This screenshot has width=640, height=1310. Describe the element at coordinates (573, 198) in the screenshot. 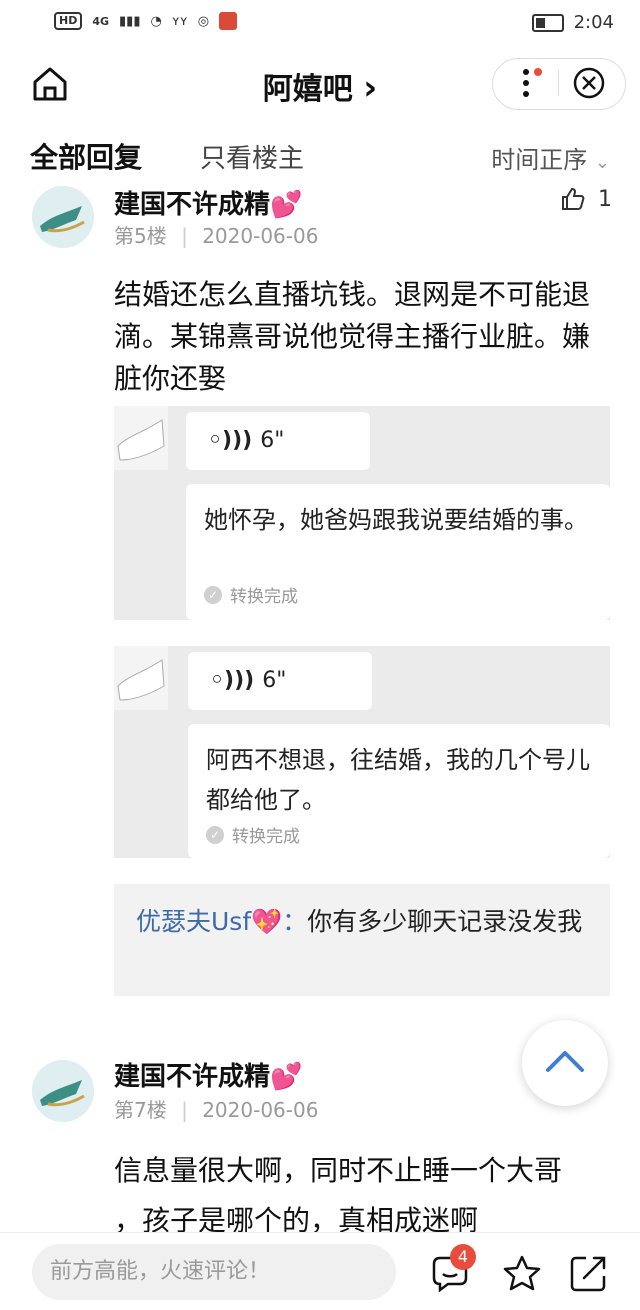

I see `thumbs-up-icon` at that location.